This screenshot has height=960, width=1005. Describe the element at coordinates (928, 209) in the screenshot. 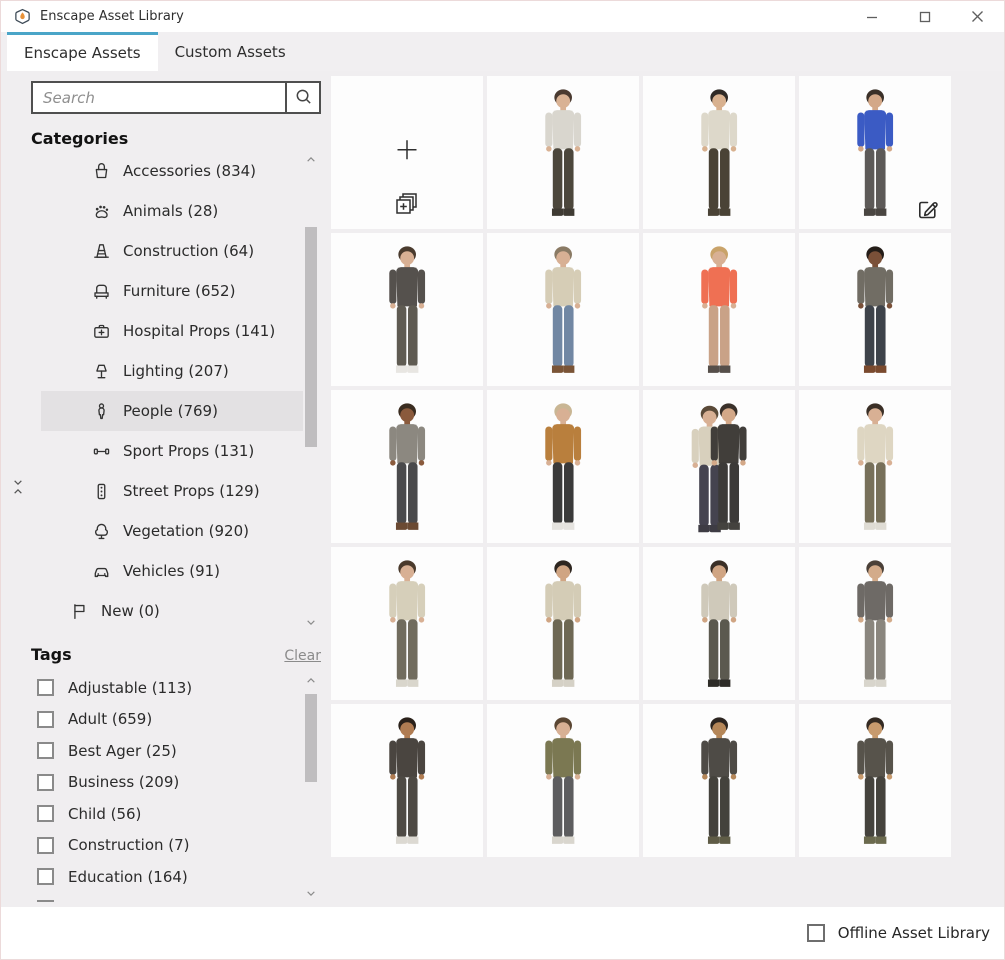

I see `edit-asset-icon` at that location.